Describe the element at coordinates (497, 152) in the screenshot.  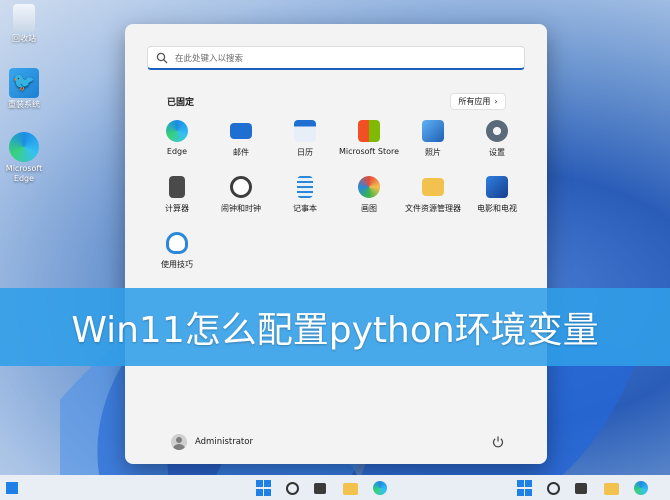
I see `app-label: 设置` at that location.